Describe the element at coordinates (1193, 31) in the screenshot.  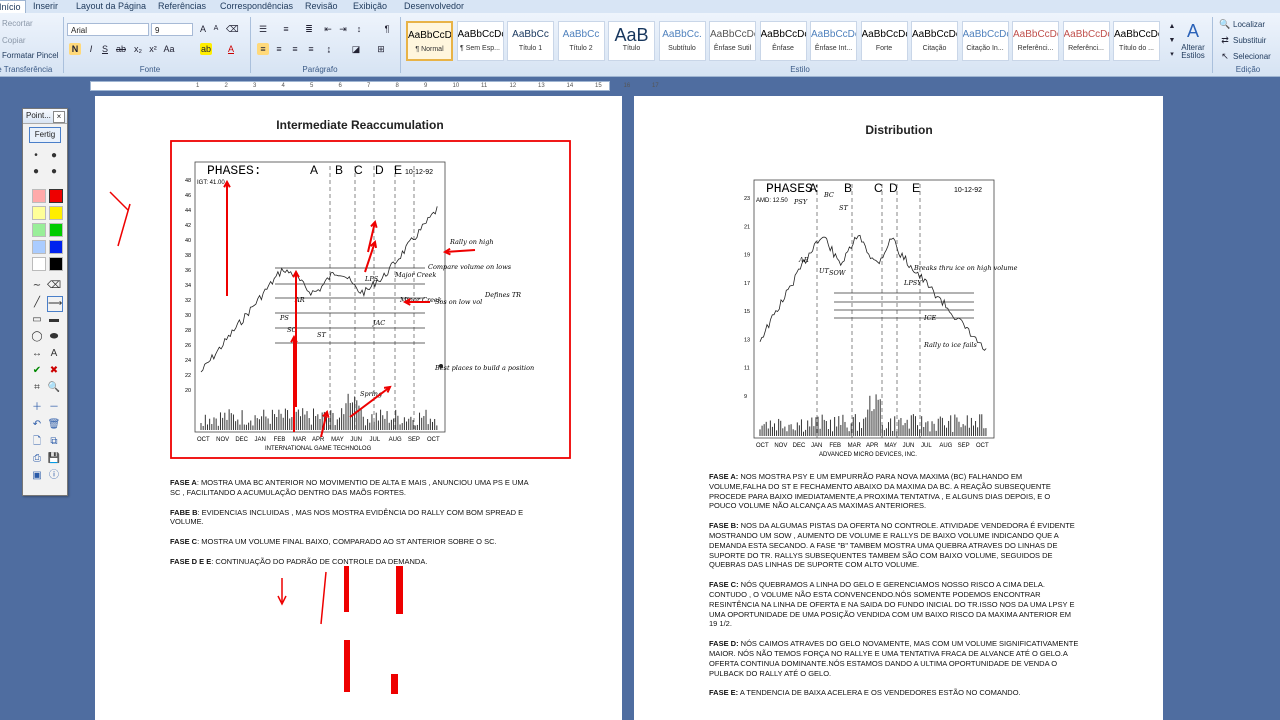
I see `change-styles-icon: A` at that location.